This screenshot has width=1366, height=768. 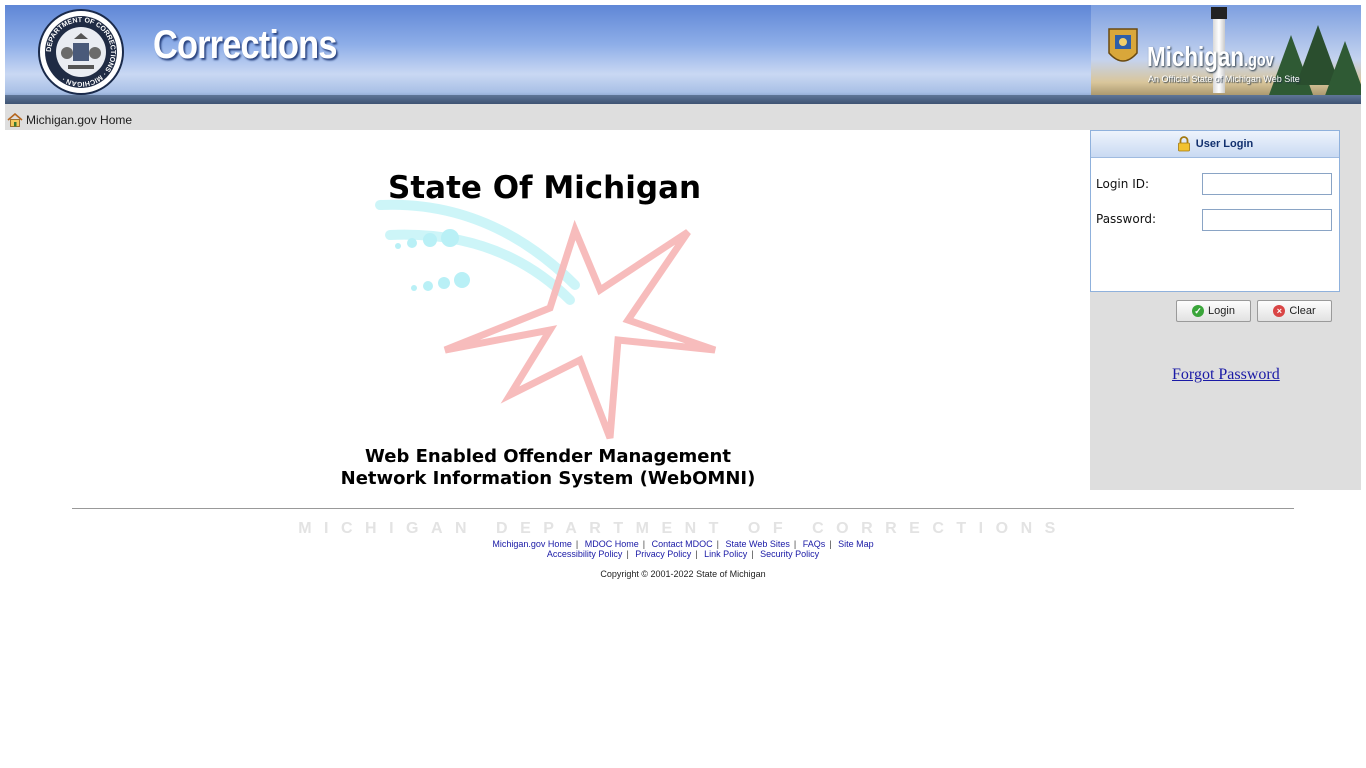 I want to click on home-link-label: Michigan.gov Home, so click(x=79, y=120).